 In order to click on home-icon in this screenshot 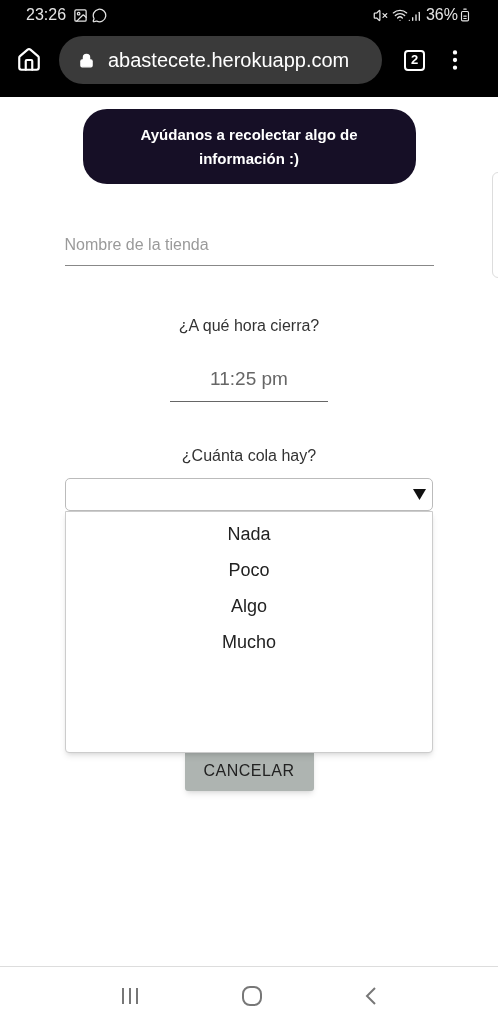, I will do `click(29, 60)`.